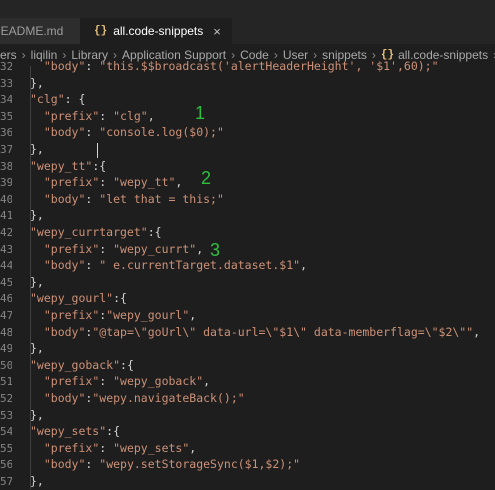  Describe the element at coordinates (247, 199) in the screenshot. I see `code-line: 40 "body": "let that = this;"` at that location.